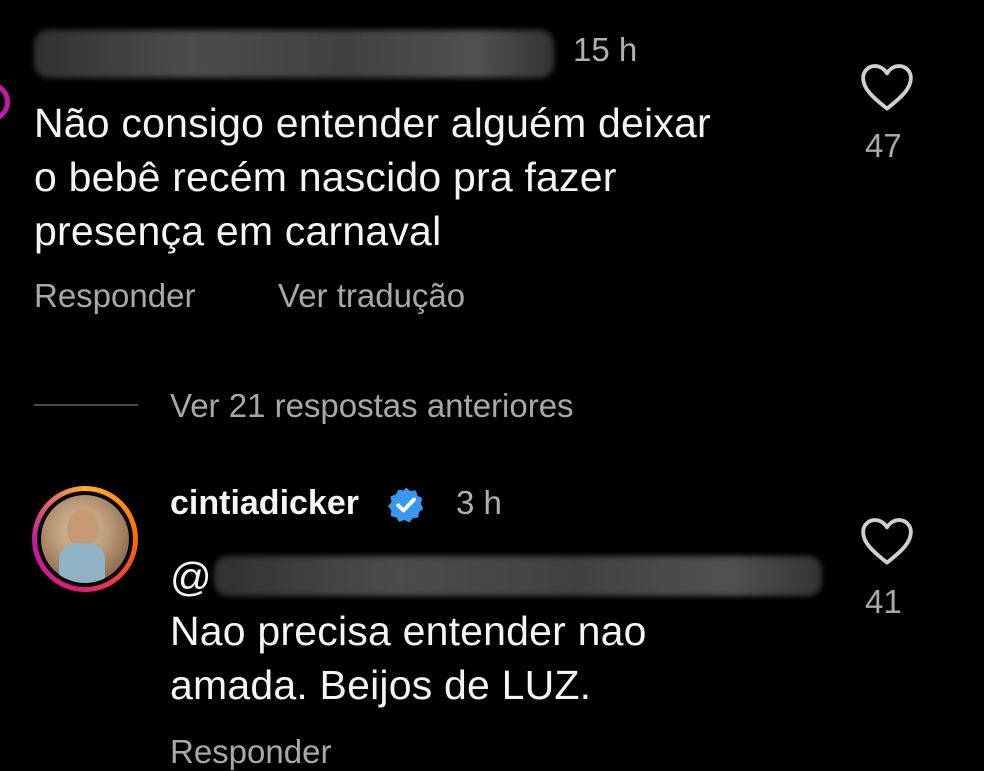  I want to click on view-previous-replies-label: Ver 21 respostas anteriores, so click(372, 406).